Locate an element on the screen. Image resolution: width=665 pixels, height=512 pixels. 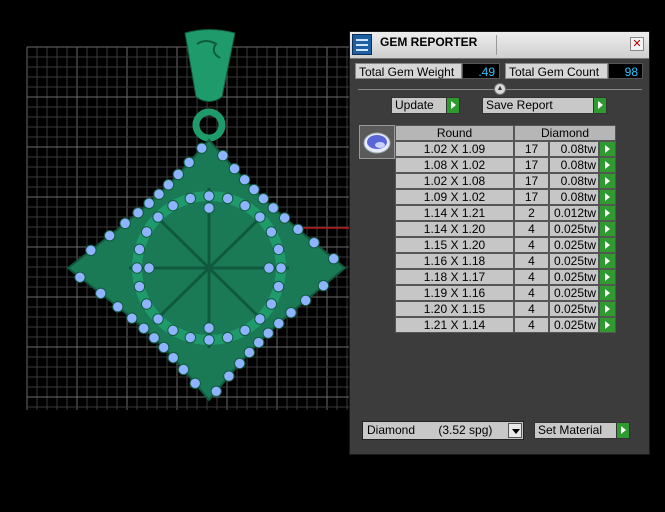
table-row: 1.14 X 1.20 4 0.025tw is located at coordinates (506, 229).